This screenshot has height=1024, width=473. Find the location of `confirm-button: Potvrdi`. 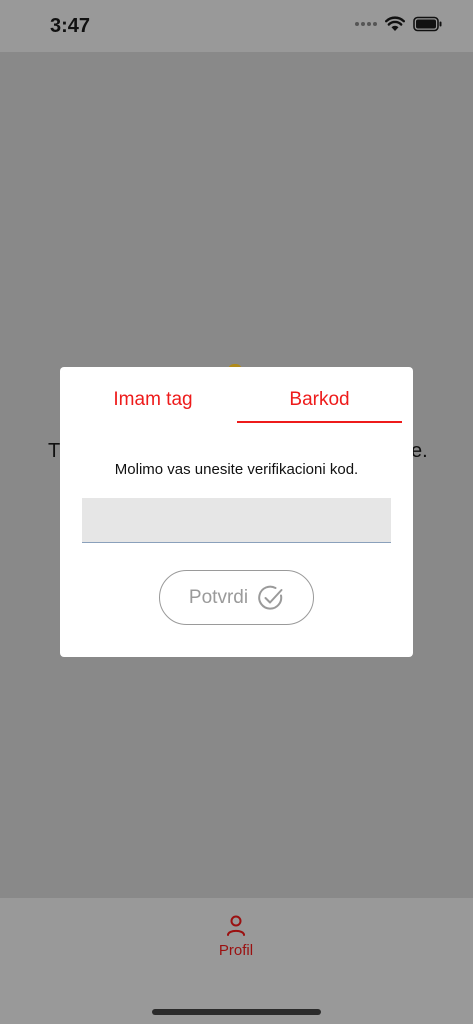

confirm-button: Potvrdi is located at coordinates (236, 597).